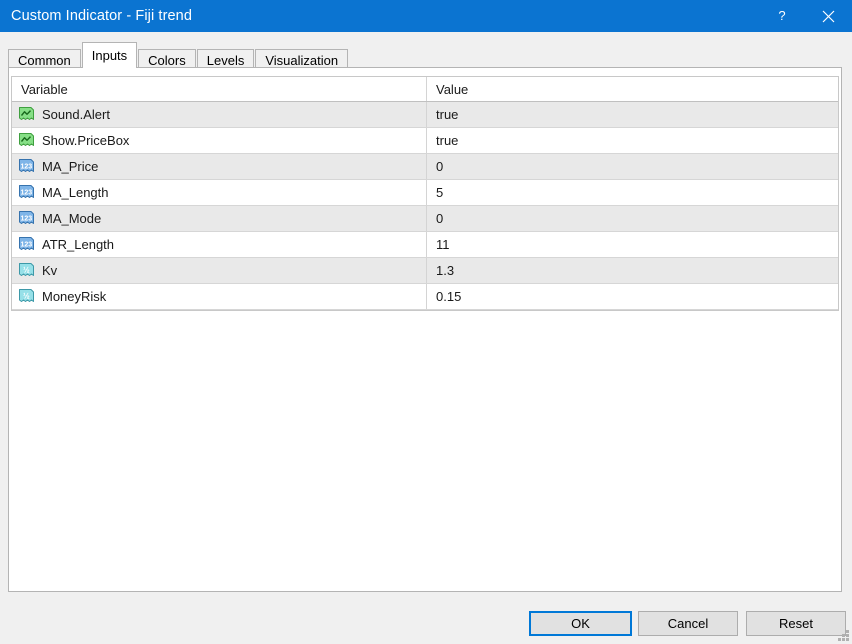 The height and width of the screenshot is (644, 852). Describe the element at coordinates (632, 89) in the screenshot. I see `column-header-value: Value` at that location.